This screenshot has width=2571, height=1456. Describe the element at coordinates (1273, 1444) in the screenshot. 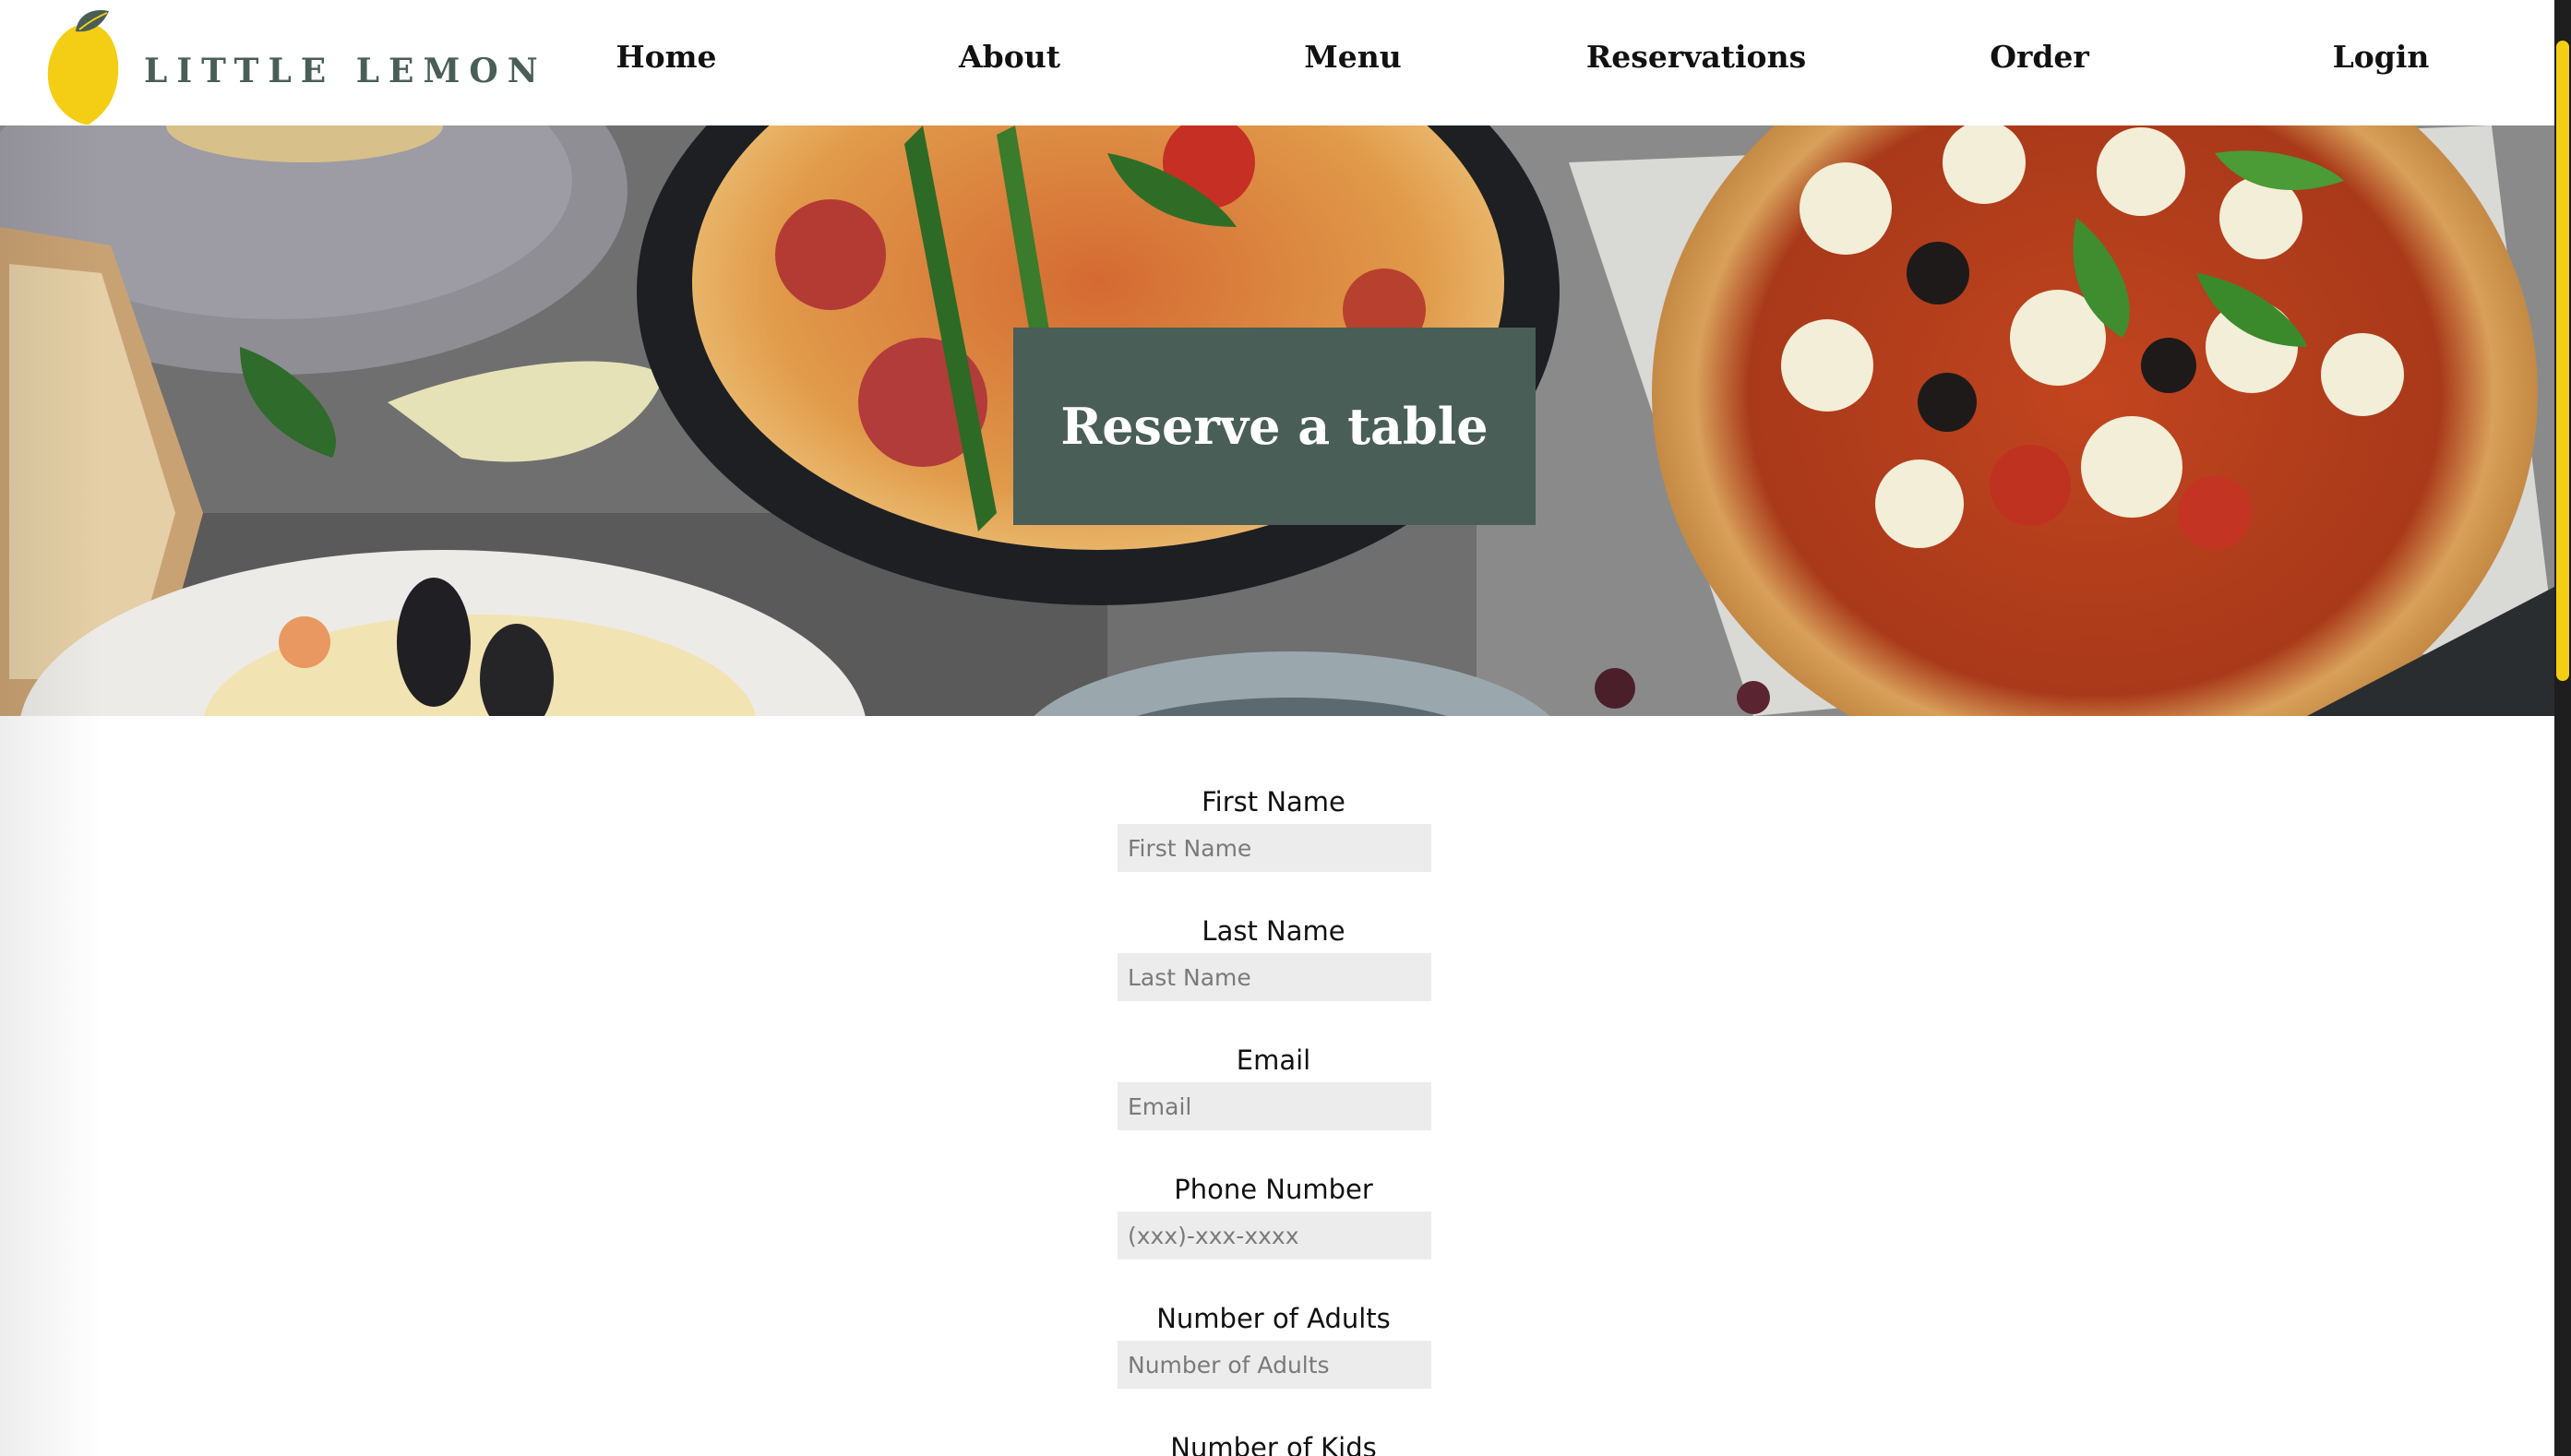

I see `kids-label: Number of Kids` at that location.